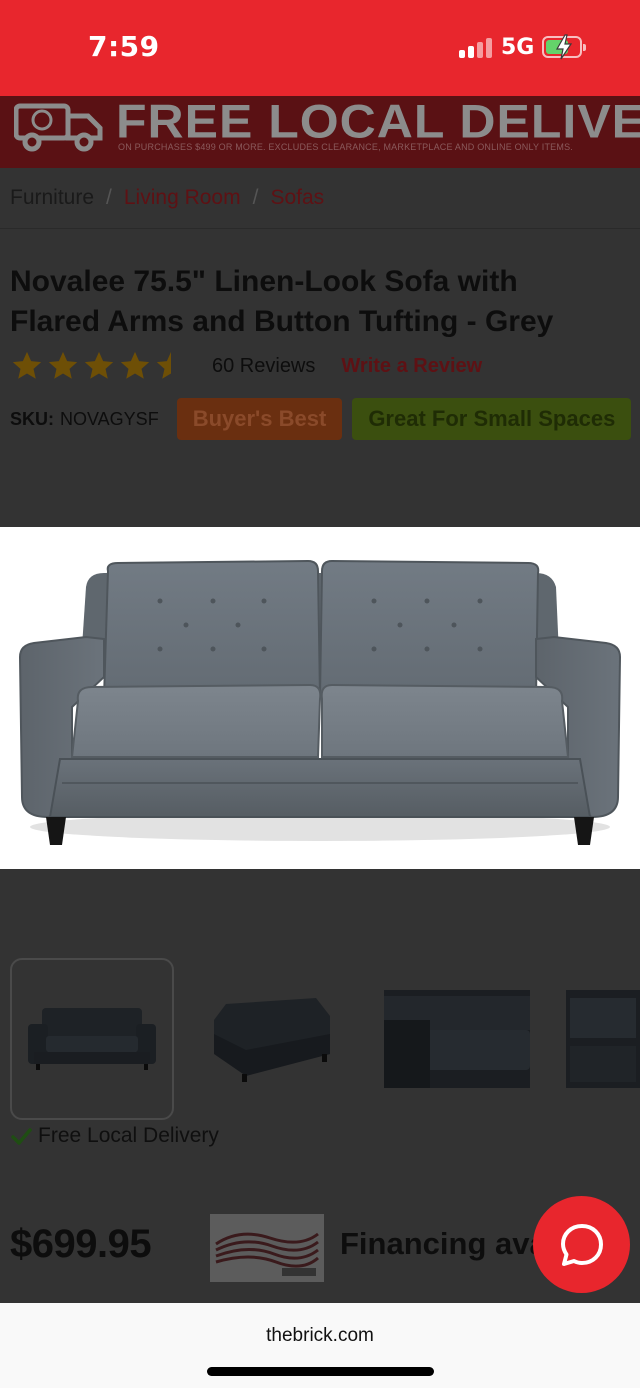  What do you see at coordinates (128, 1135) in the screenshot?
I see `free-delivery-text: Free Local Delivery` at bounding box center [128, 1135].